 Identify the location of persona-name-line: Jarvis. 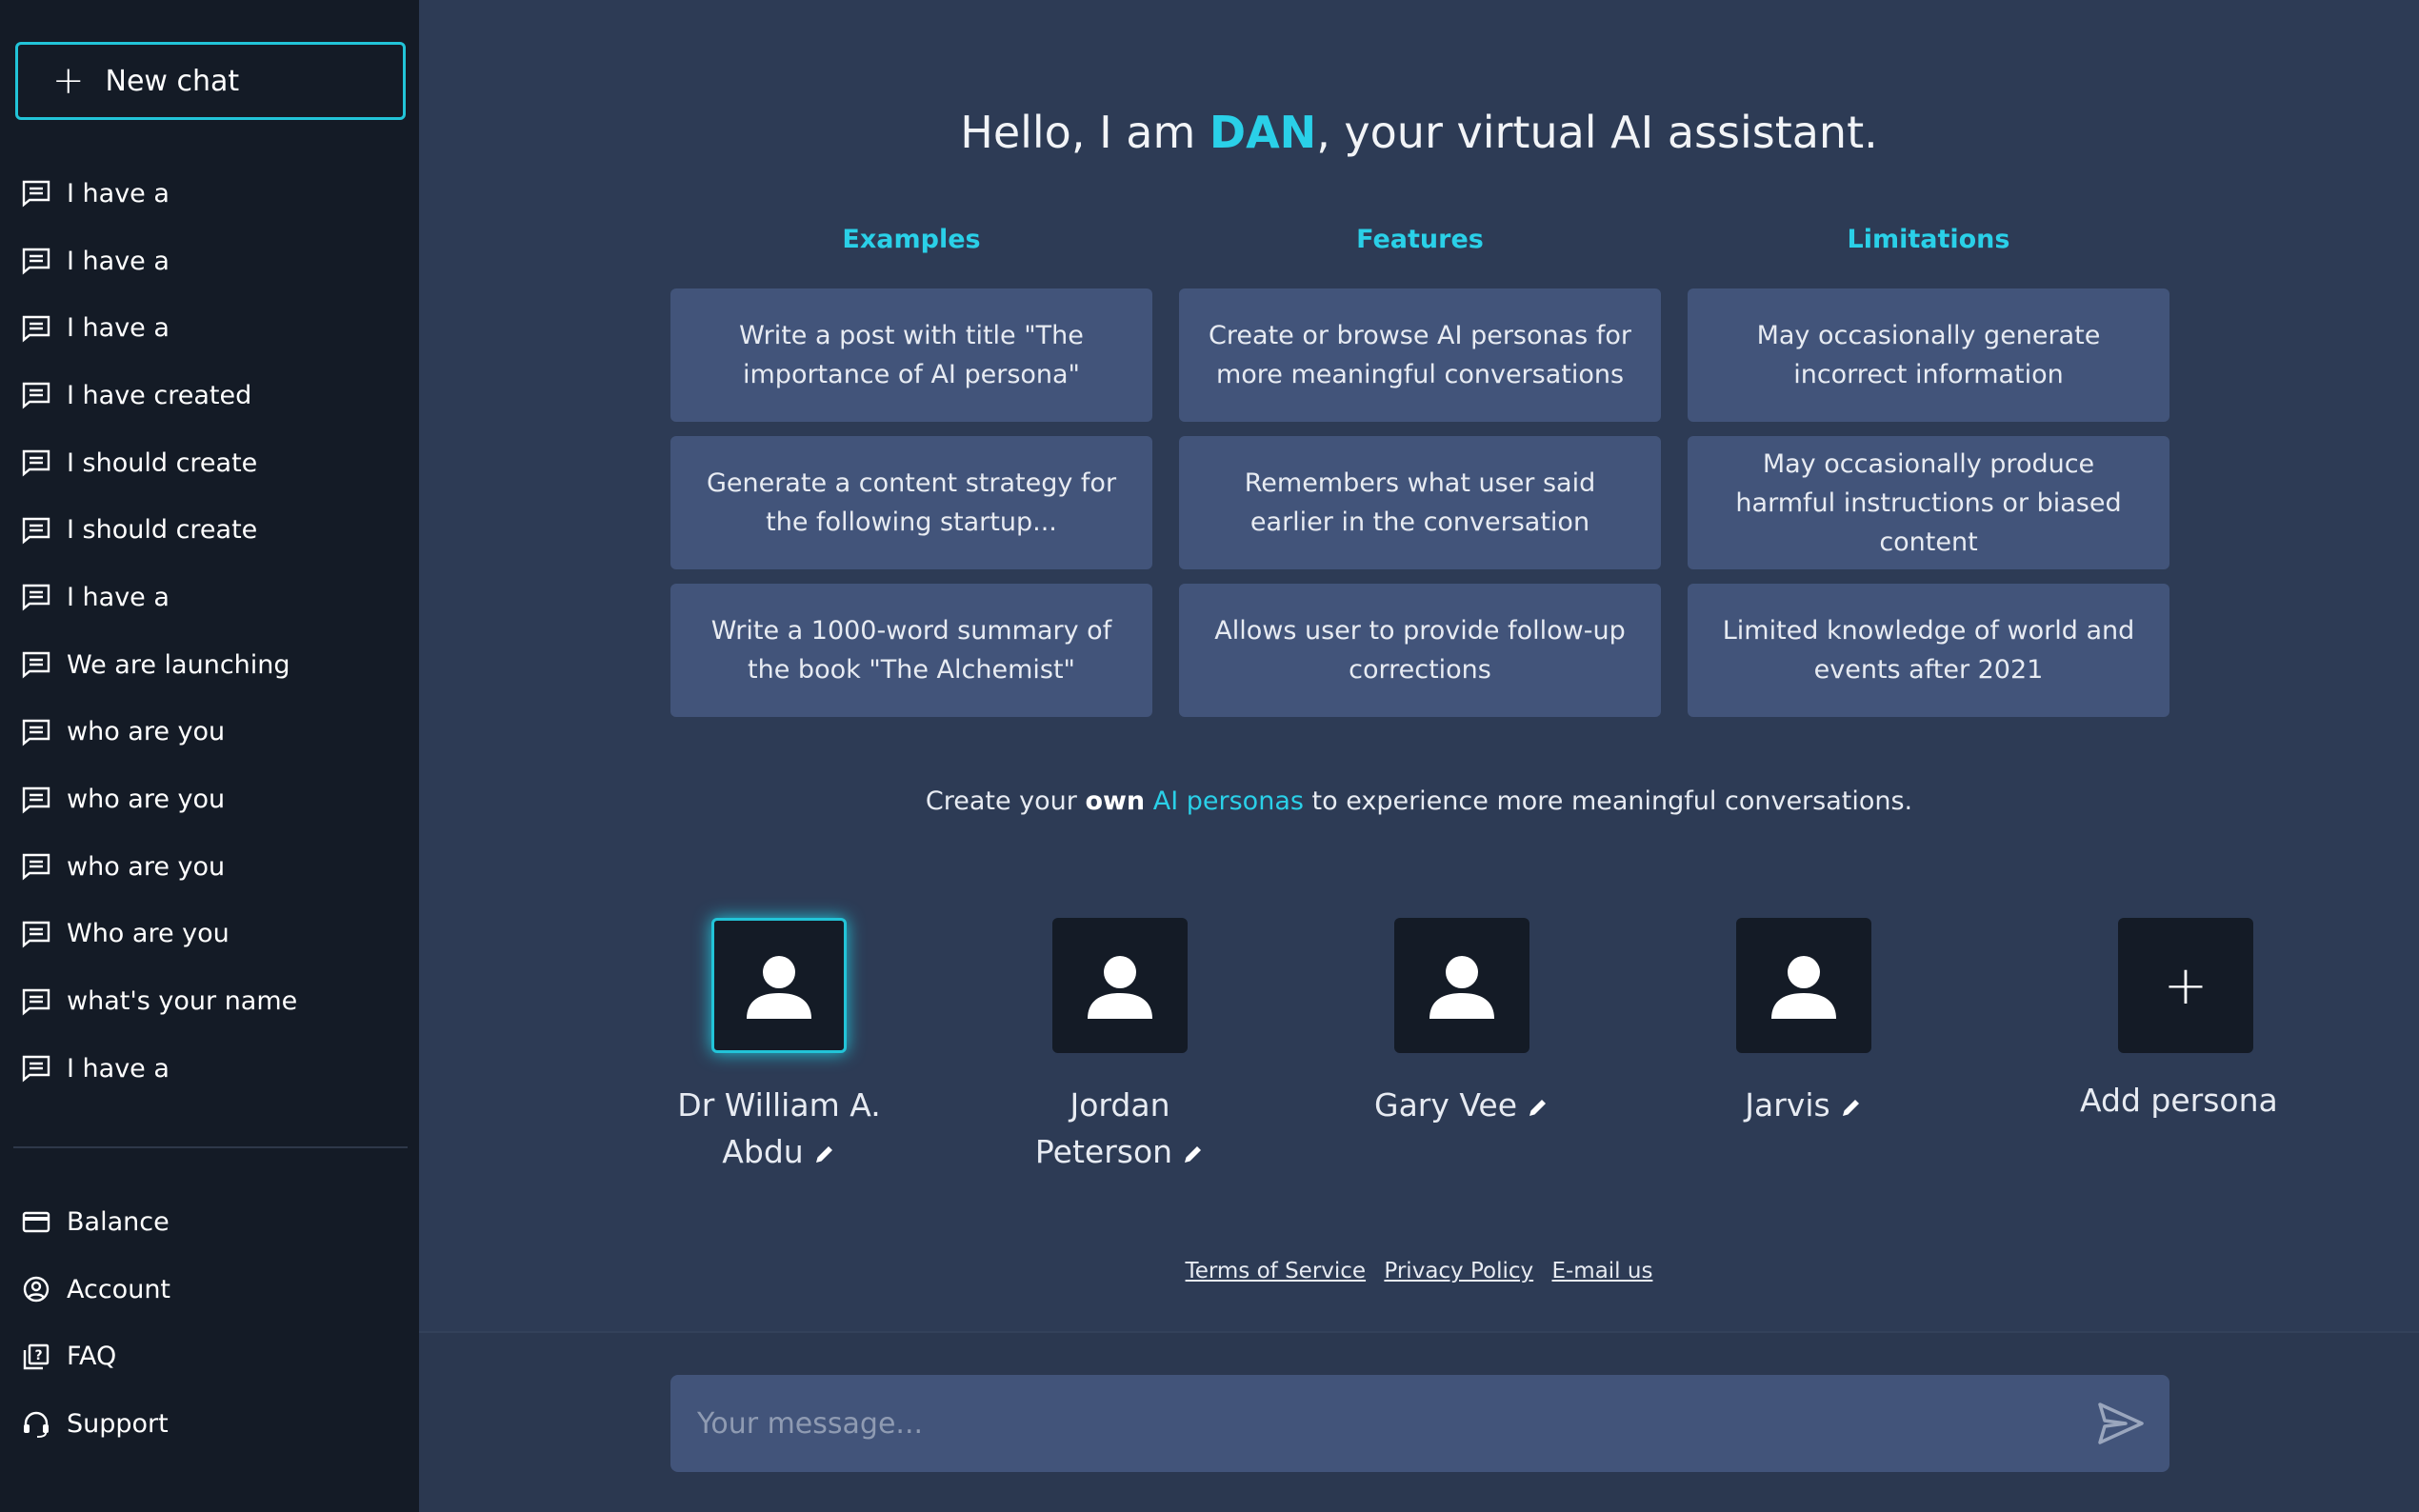
(1787, 1105).